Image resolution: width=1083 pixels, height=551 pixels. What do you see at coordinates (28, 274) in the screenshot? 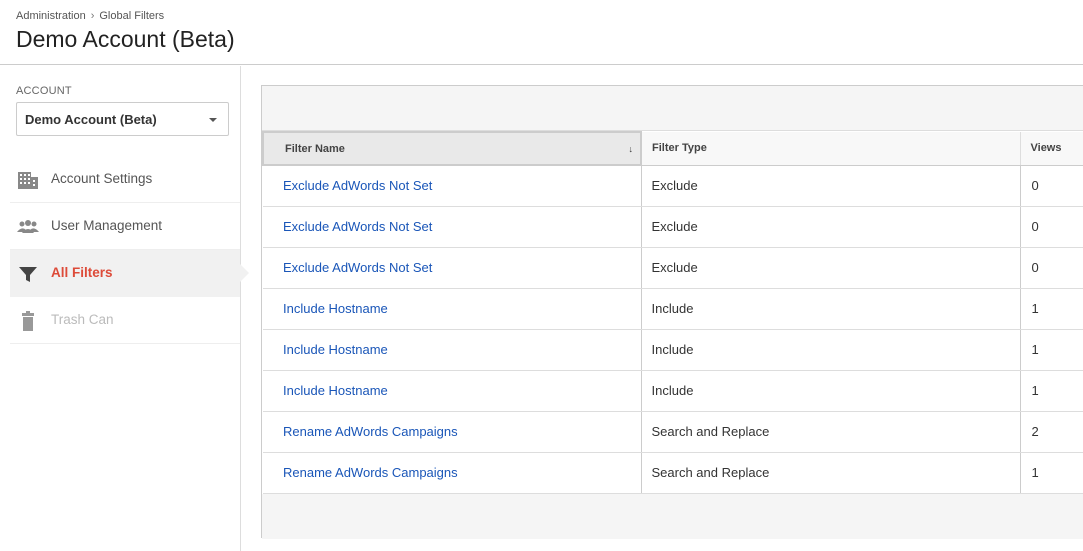
I see `filter-icon` at bounding box center [28, 274].